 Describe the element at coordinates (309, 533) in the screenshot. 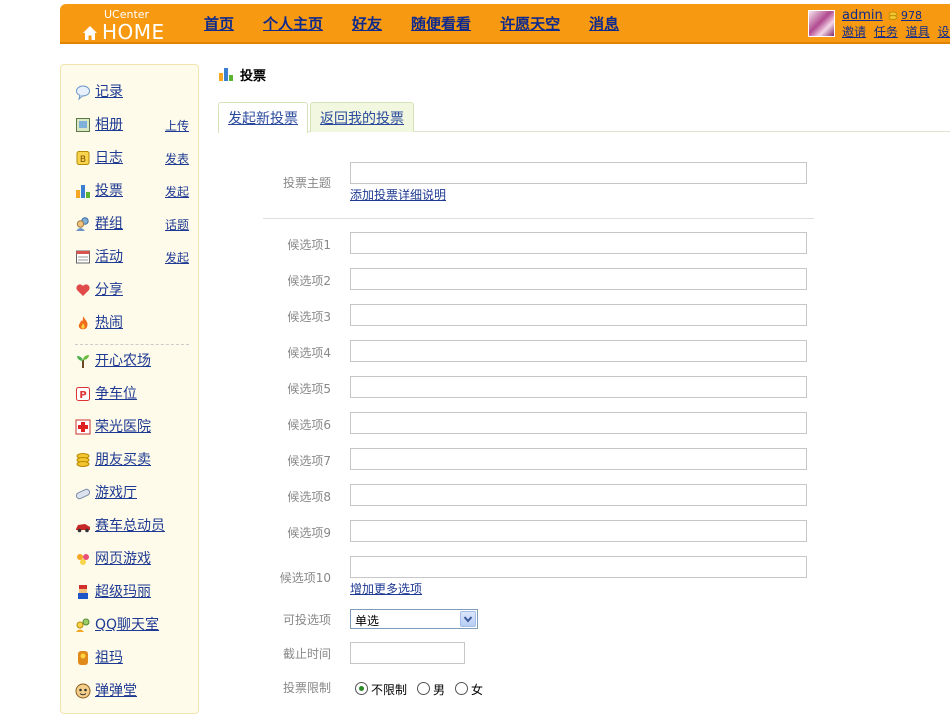

I see `option-label: 候选项9` at that location.